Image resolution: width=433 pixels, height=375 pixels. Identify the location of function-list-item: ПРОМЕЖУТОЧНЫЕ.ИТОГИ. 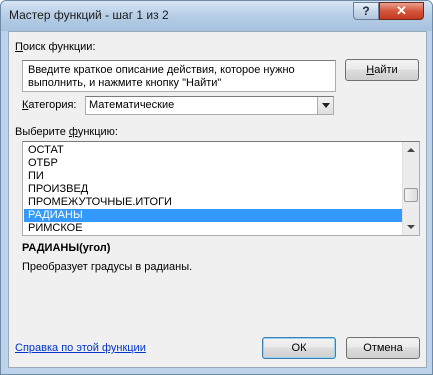
(214, 202).